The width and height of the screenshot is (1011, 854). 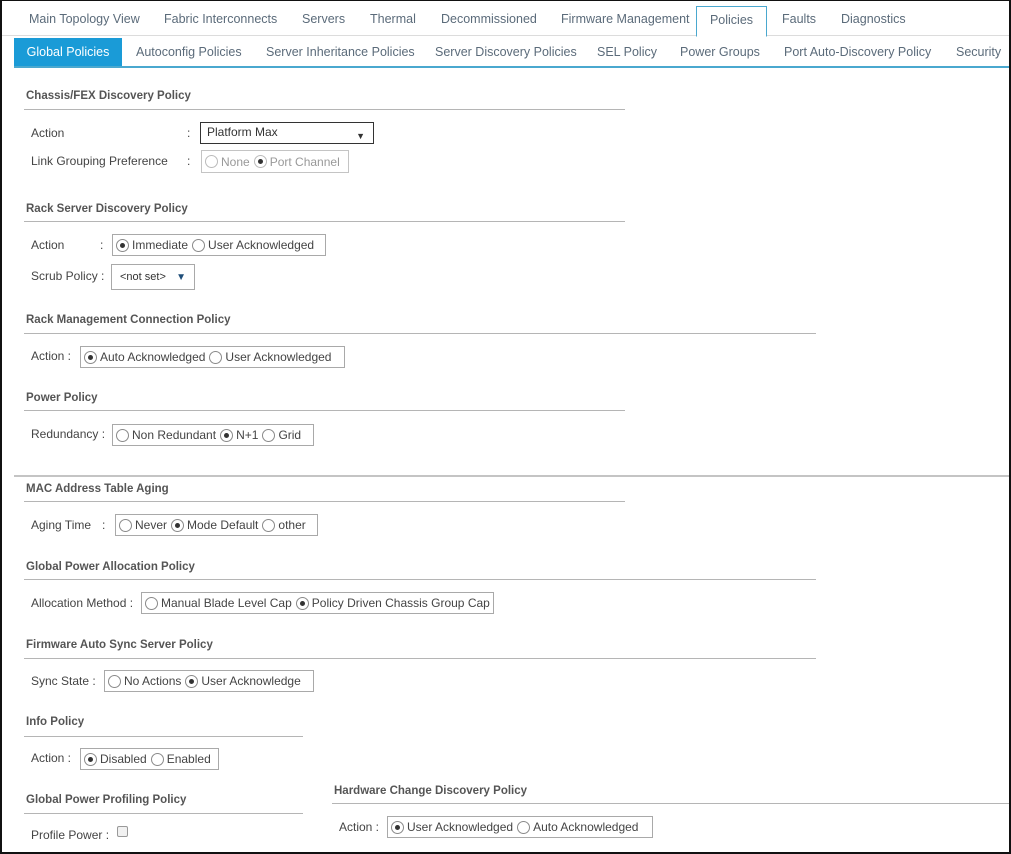 I want to click on link-grouping-radio-group: None Port Channel, so click(x=275, y=161).